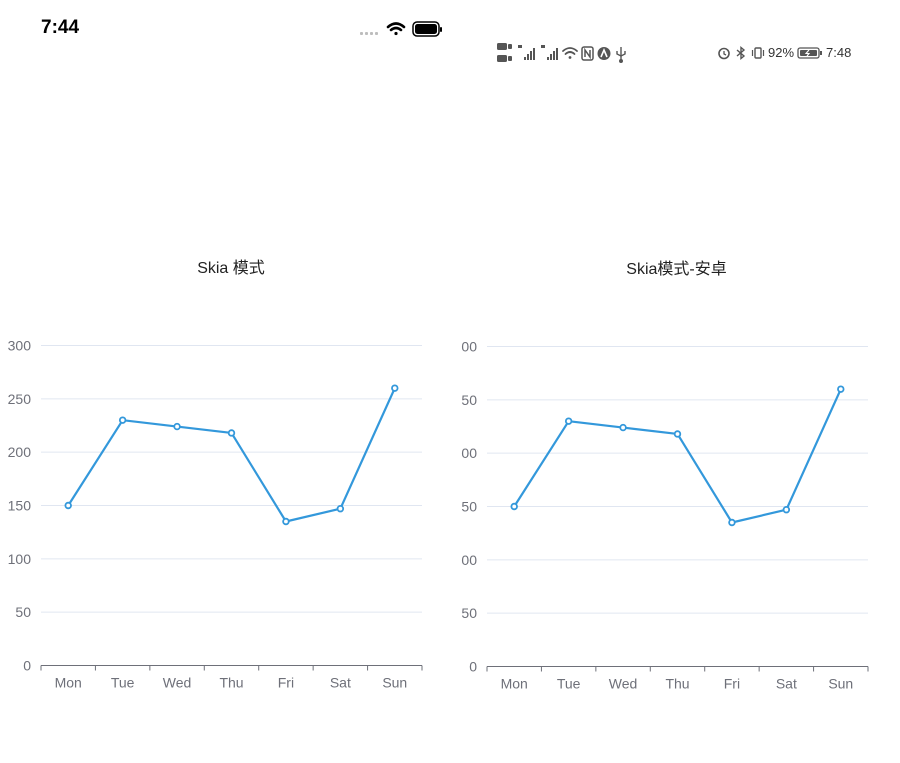 The width and height of the screenshot is (900, 763). What do you see at coordinates (20, 346) in the screenshot?
I see `y-tick-label: 300` at bounding box center [20, 346].